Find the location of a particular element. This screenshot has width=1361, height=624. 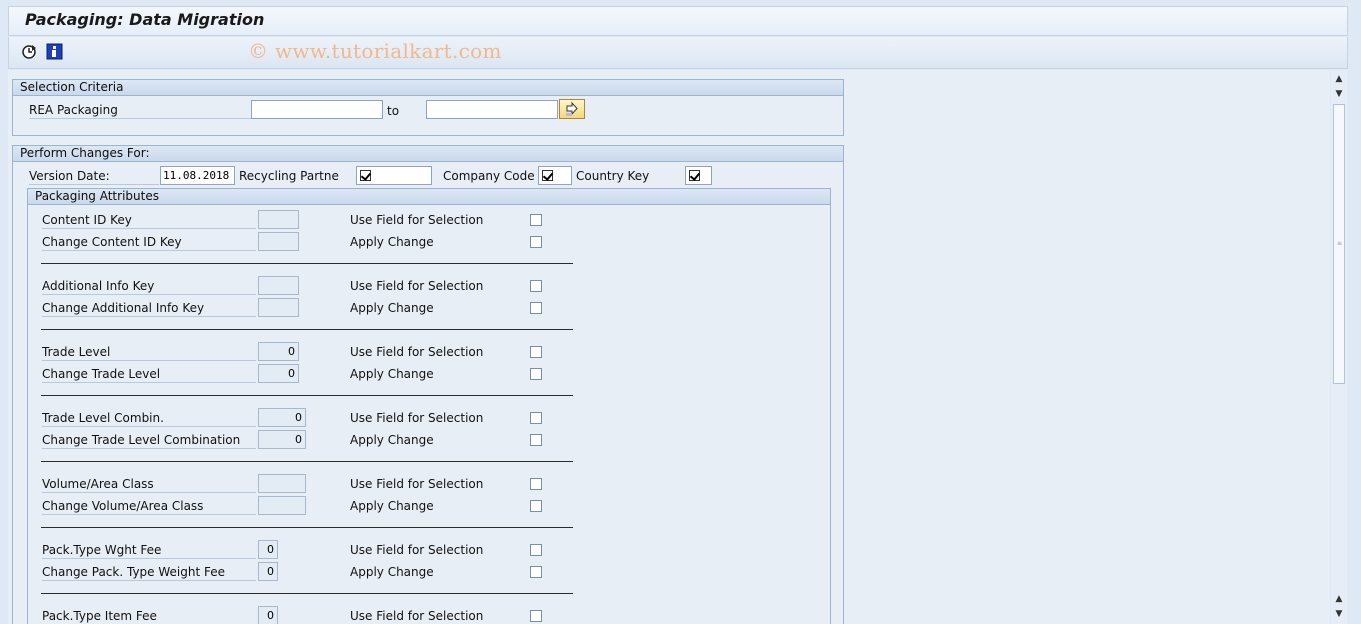

watermark-text: © www.tutorialkart.com is located at coordinates (375, 51).